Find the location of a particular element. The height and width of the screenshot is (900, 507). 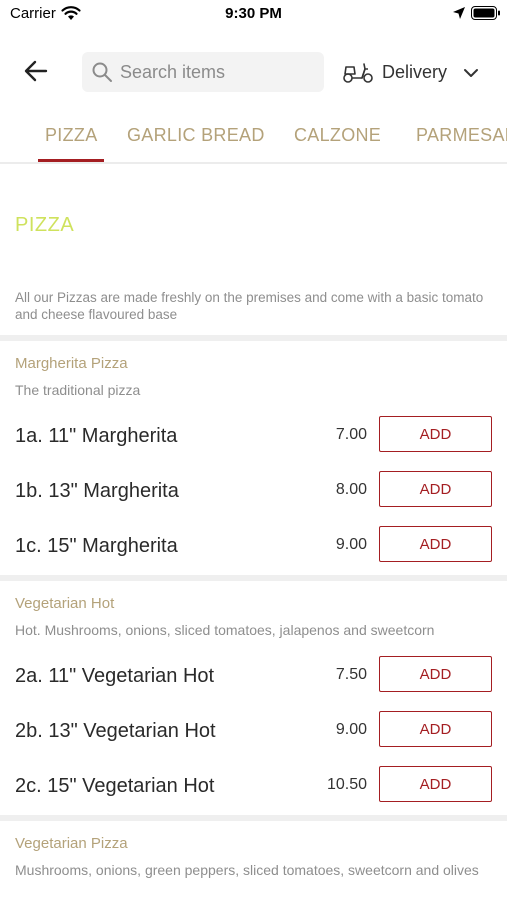

item-price: 10.50 is located at coordinates (346, 784).